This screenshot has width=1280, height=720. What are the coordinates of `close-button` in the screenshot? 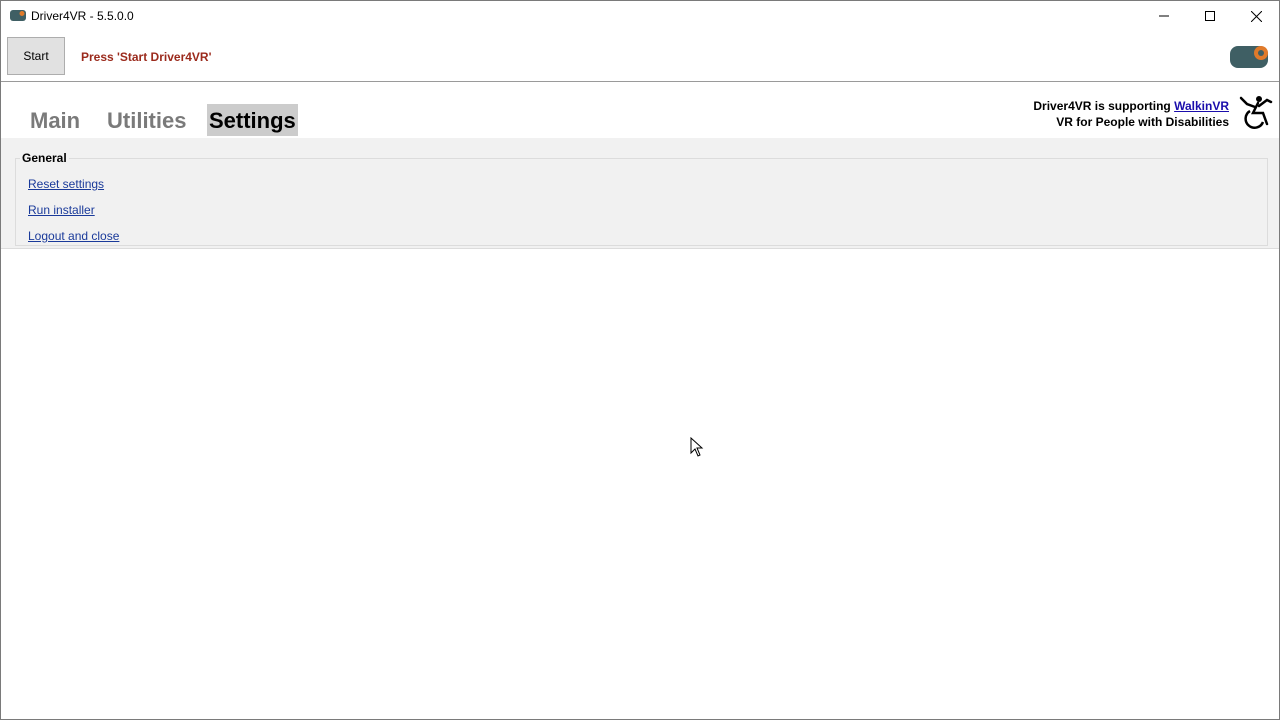 It's located at (1256, 16).